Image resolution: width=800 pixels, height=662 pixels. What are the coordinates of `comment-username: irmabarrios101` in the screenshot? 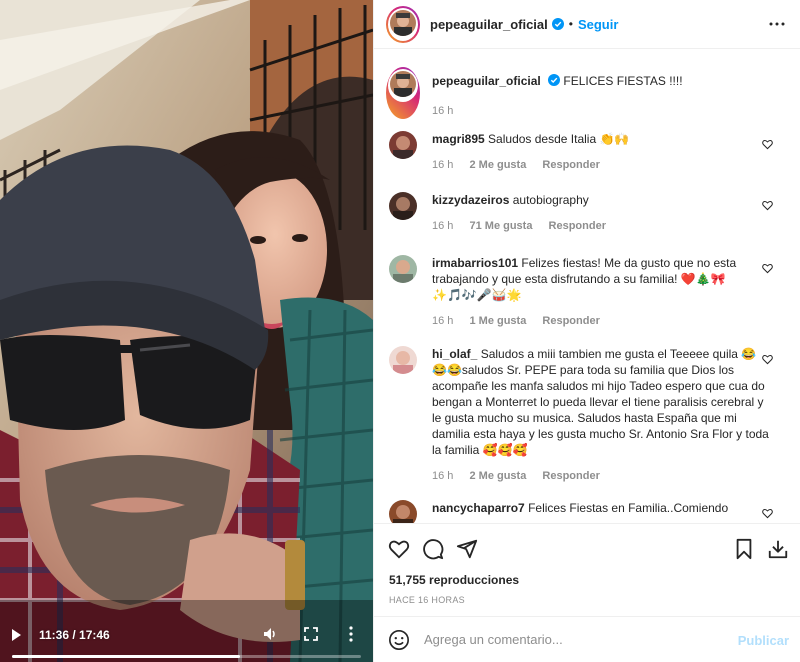 It's located at (475, 263).